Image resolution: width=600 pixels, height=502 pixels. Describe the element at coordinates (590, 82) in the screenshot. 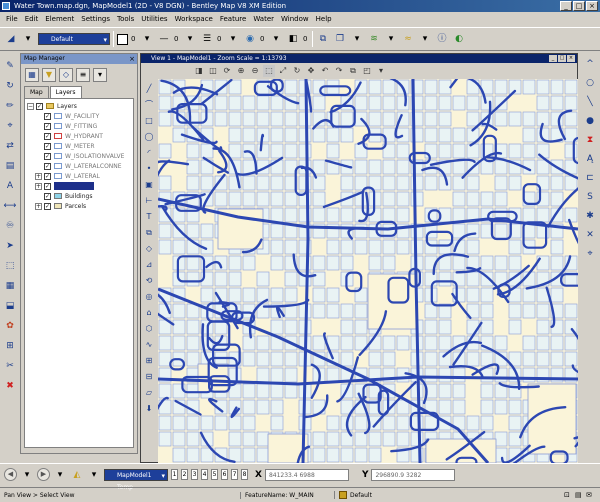

I see `point-place-icon: ○` at that location.